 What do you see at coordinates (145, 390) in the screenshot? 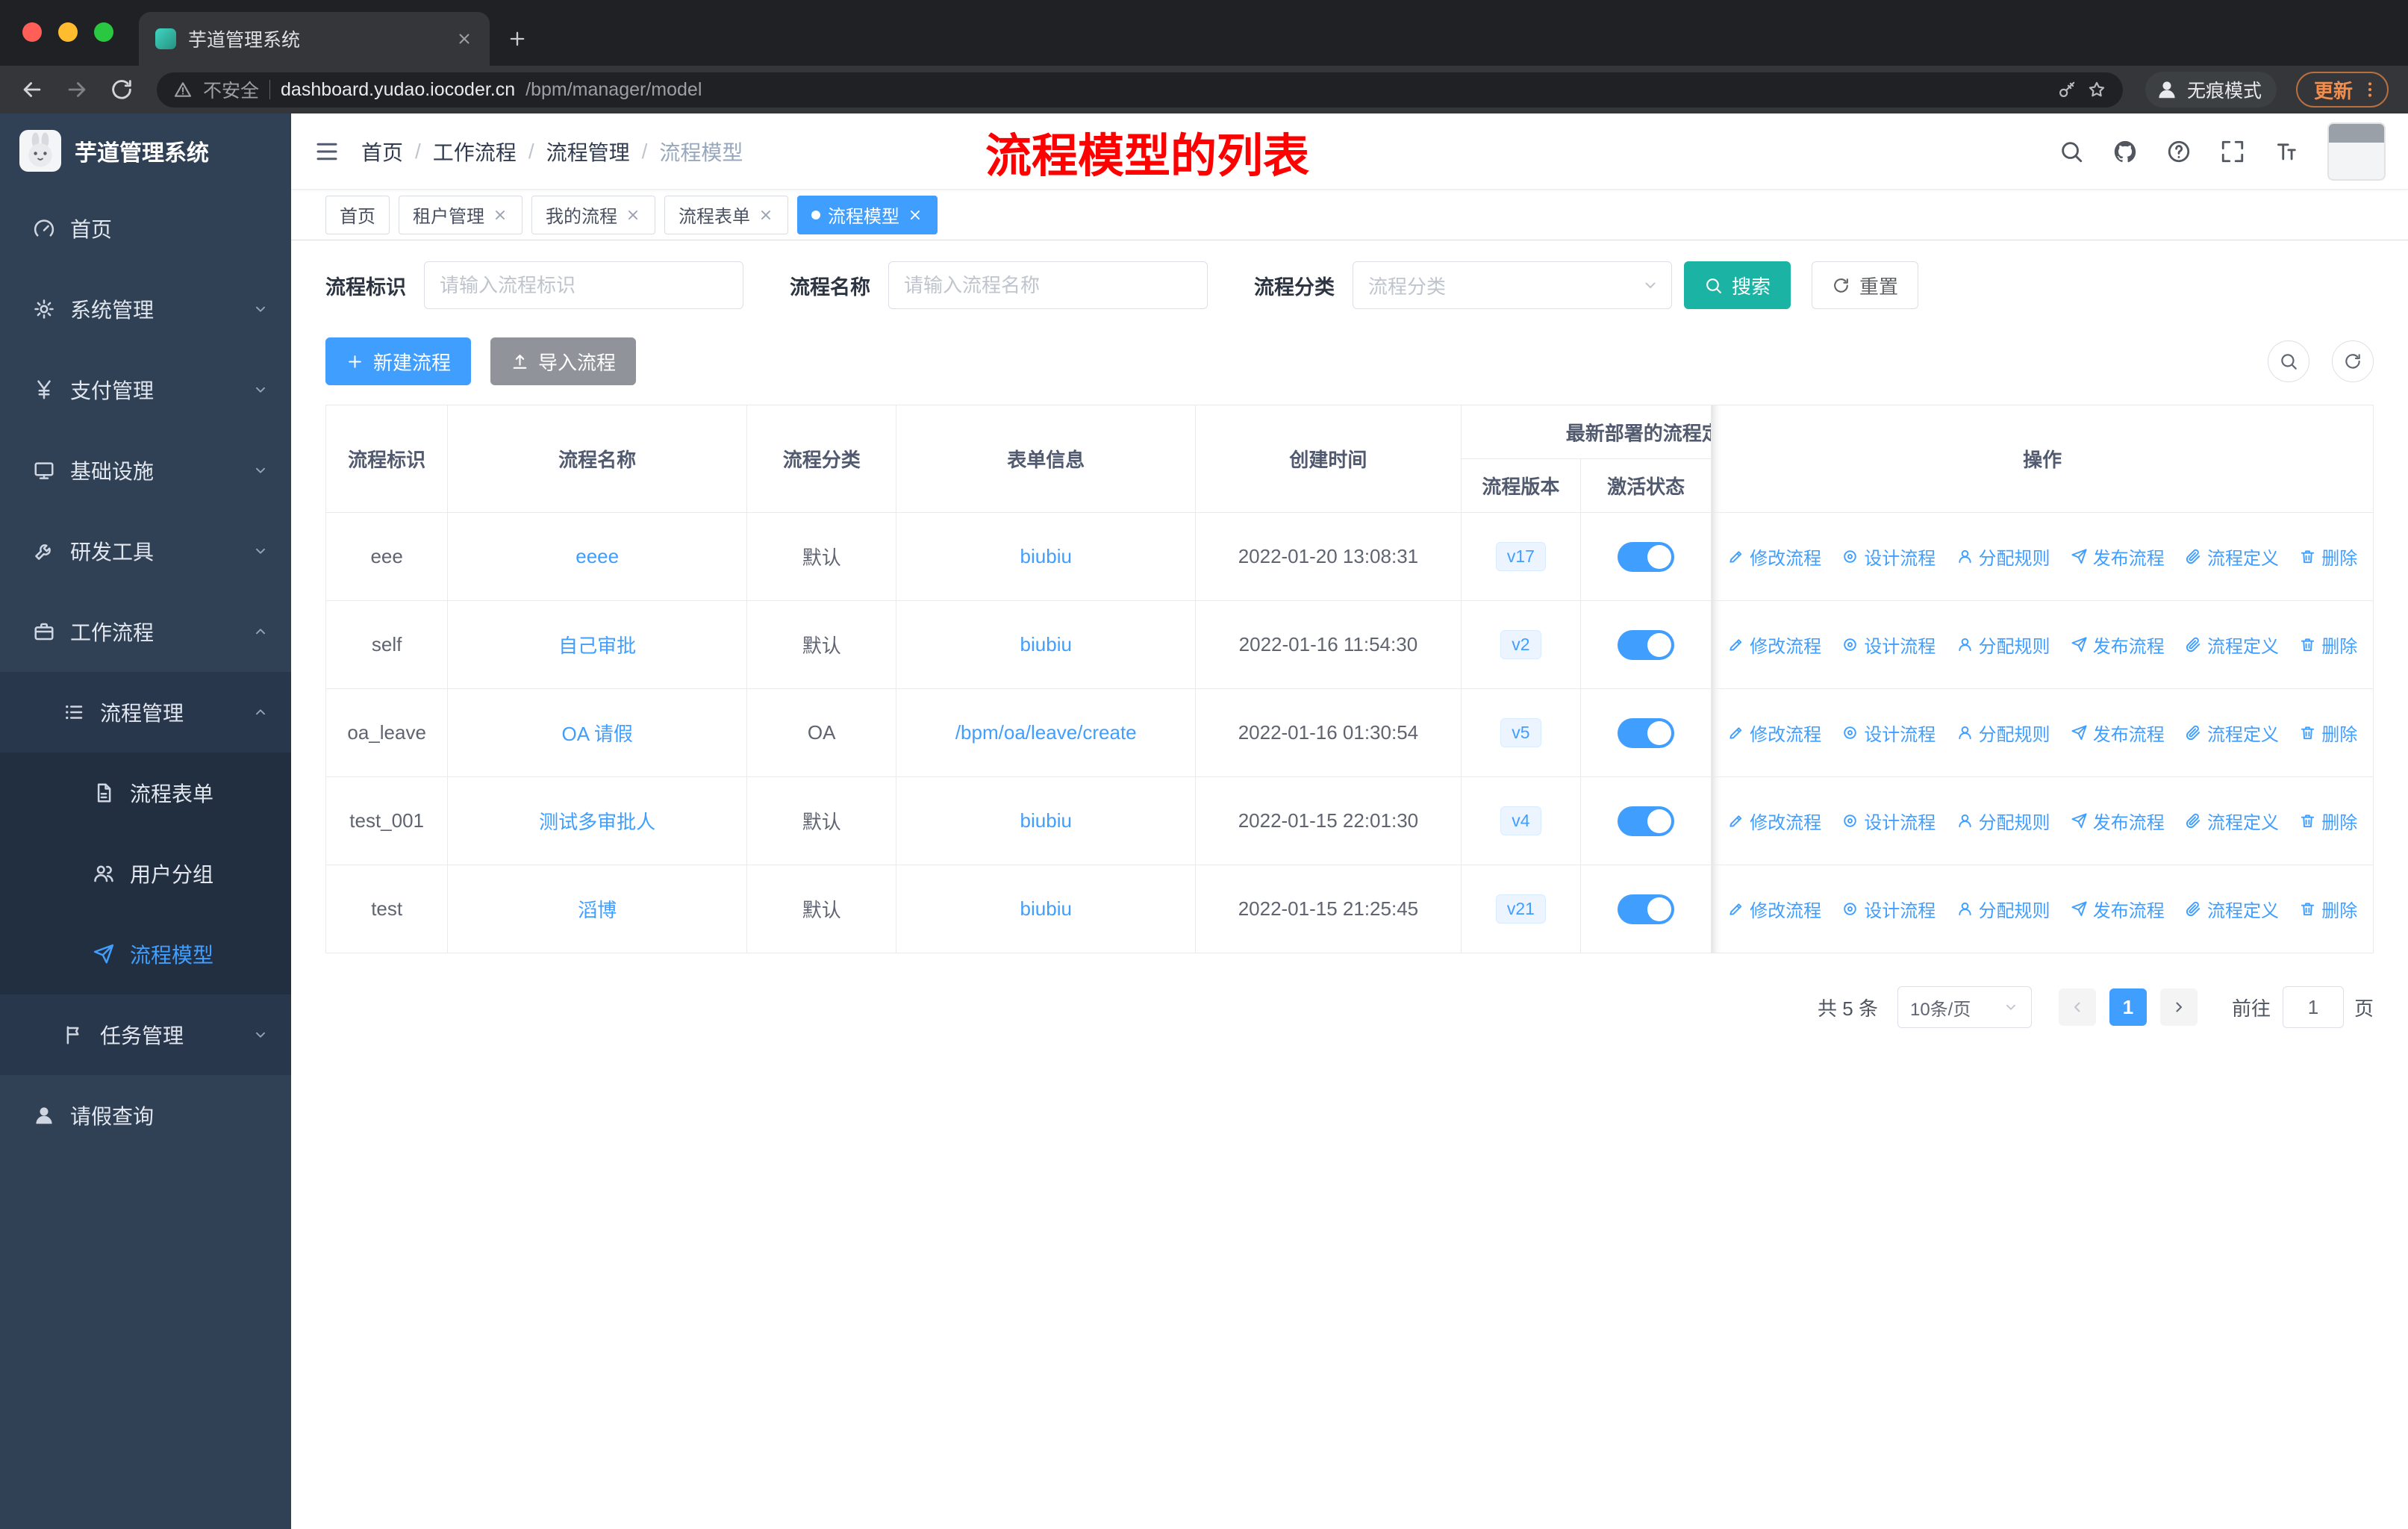
I see `sidebar-item-payment-mgmt: 支付管理` at bounding box center [145, 390].